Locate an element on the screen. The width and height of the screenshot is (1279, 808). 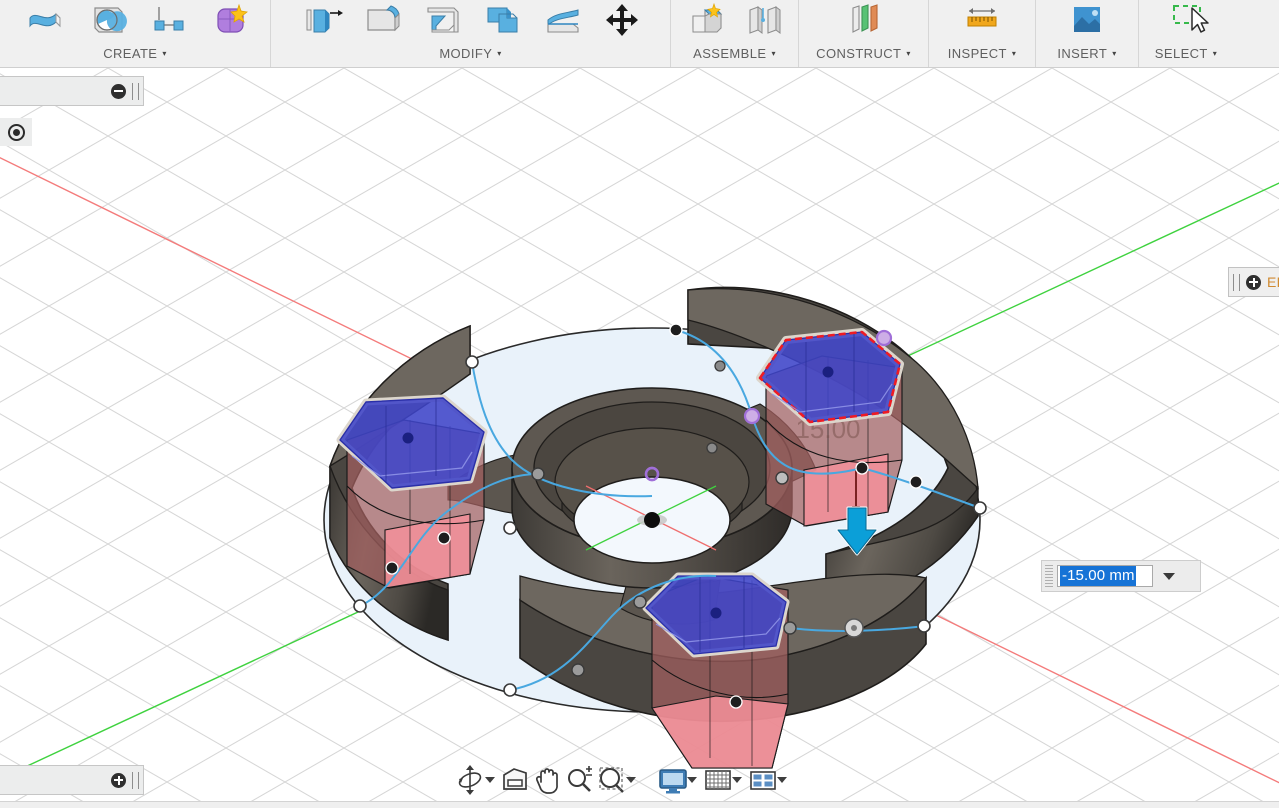
move-copy-icon is located at coordinates (623, 20).